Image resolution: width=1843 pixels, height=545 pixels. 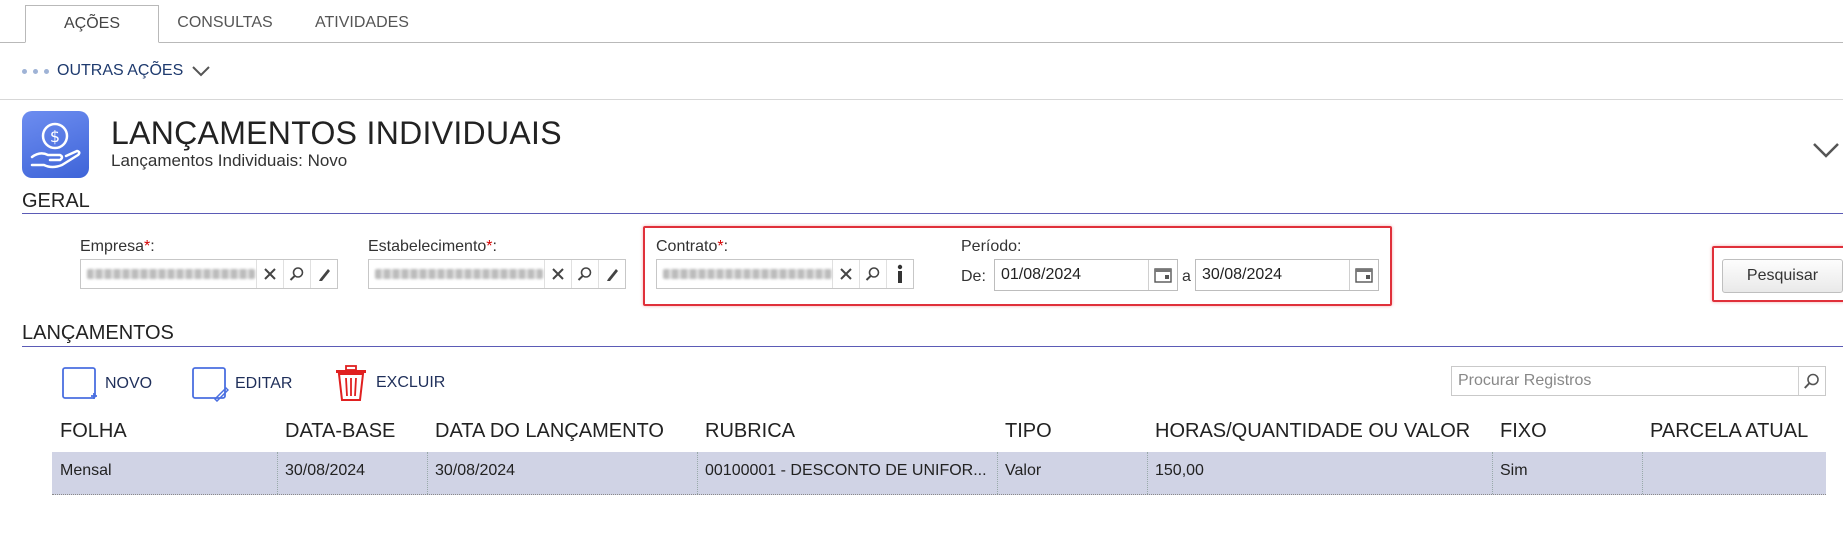 I want to click on excluir-label: EXCLUIR, so click(x=411, y=382).